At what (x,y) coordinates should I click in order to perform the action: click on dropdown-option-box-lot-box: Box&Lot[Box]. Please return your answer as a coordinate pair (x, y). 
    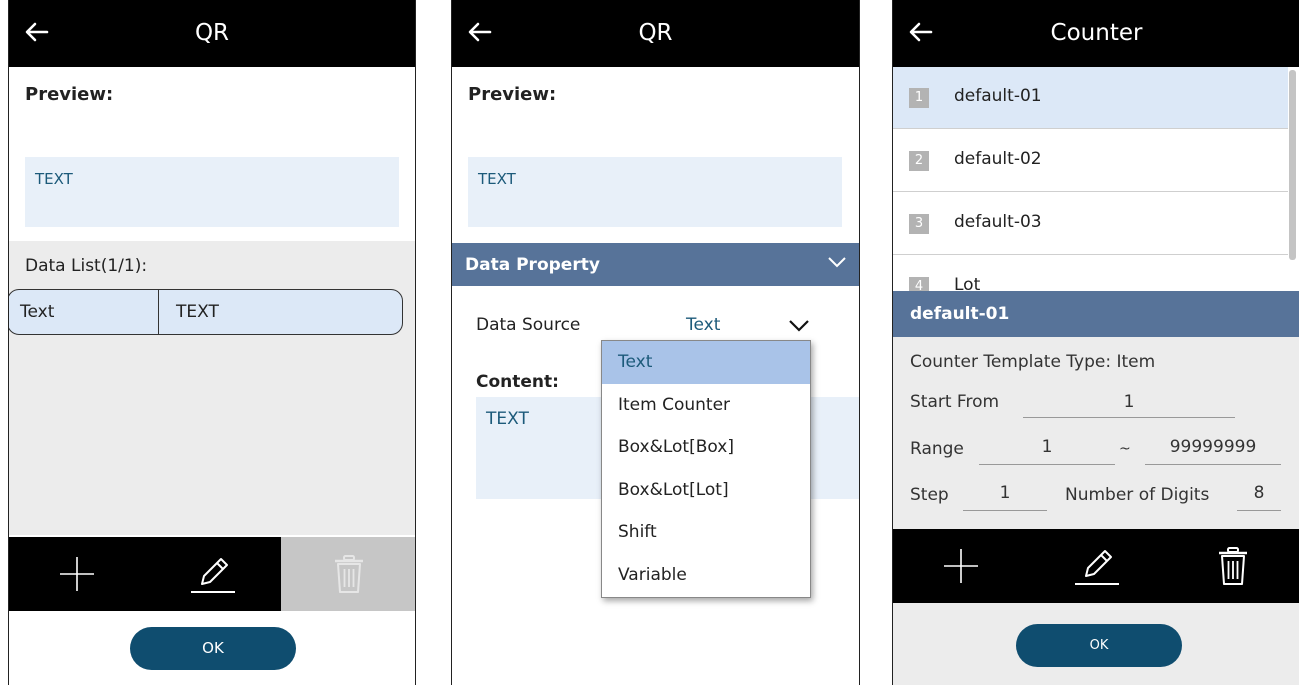
    Looking at the image, I should click on (706, 447).